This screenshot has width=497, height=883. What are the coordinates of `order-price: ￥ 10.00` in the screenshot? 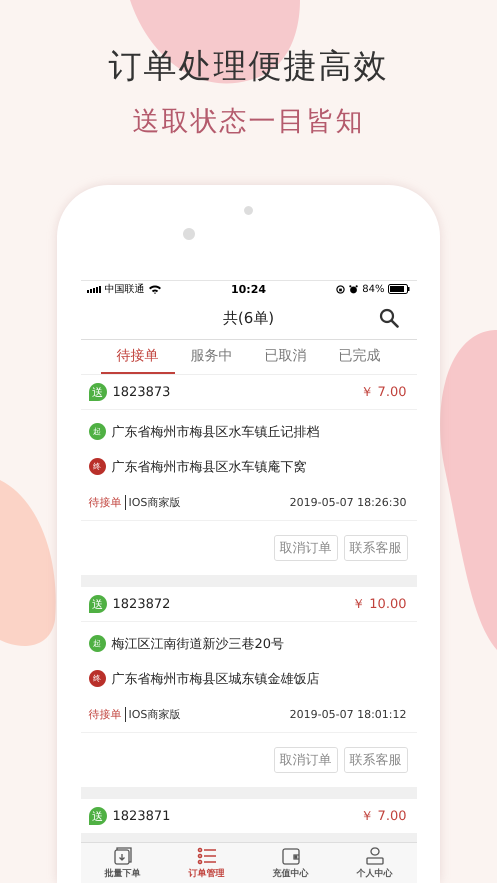 It's located at (379, 604).